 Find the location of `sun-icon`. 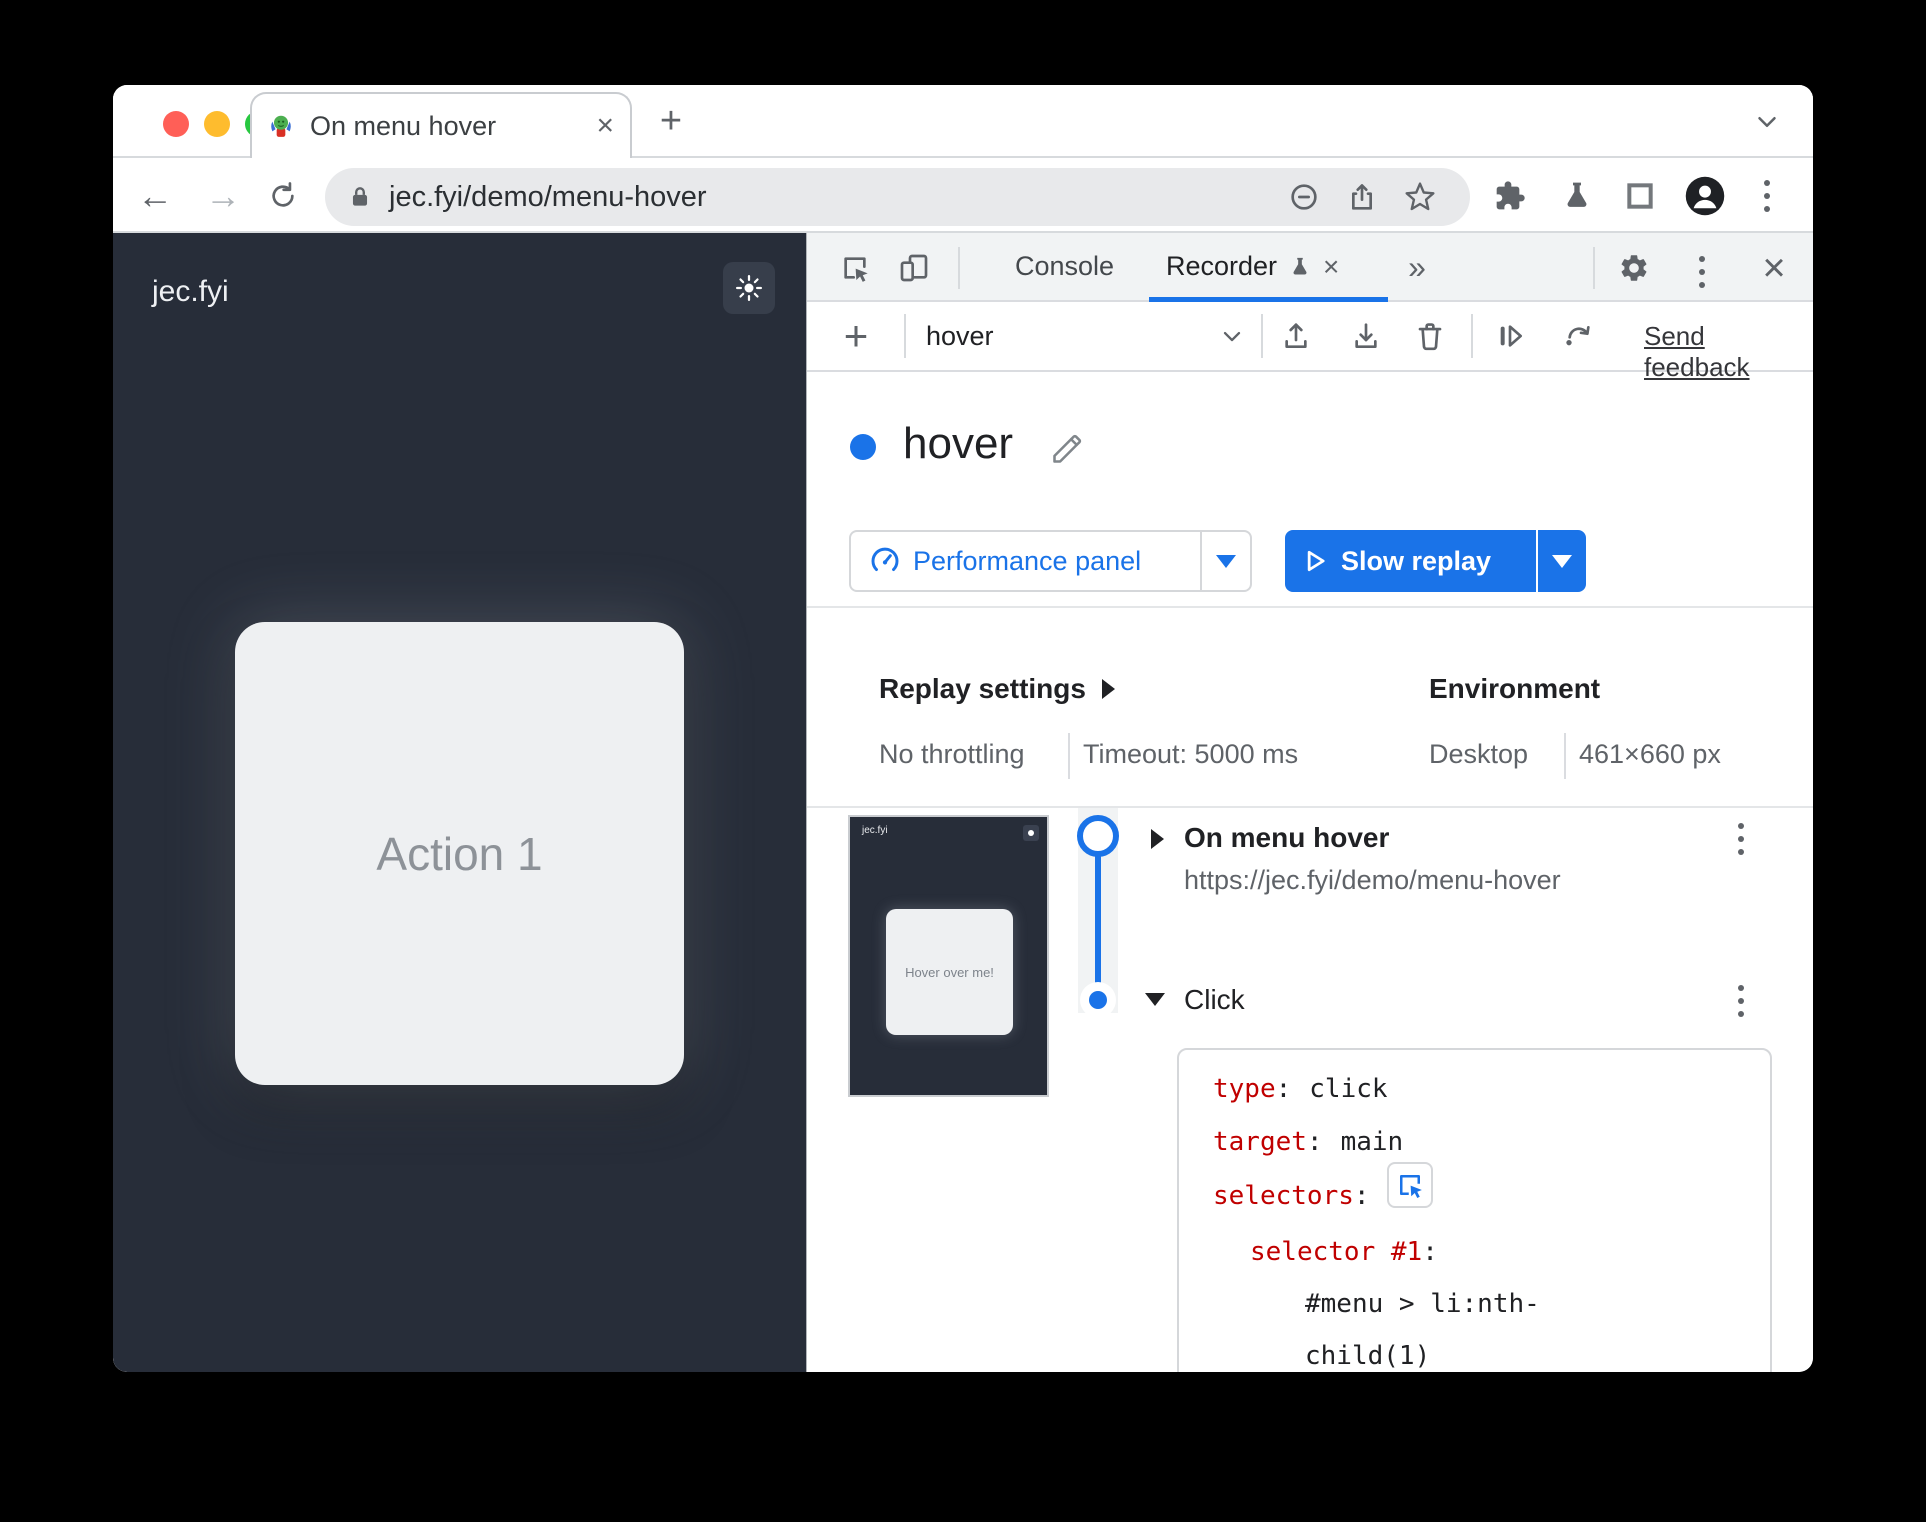

sun-icon is located at coordinates (749, 288).